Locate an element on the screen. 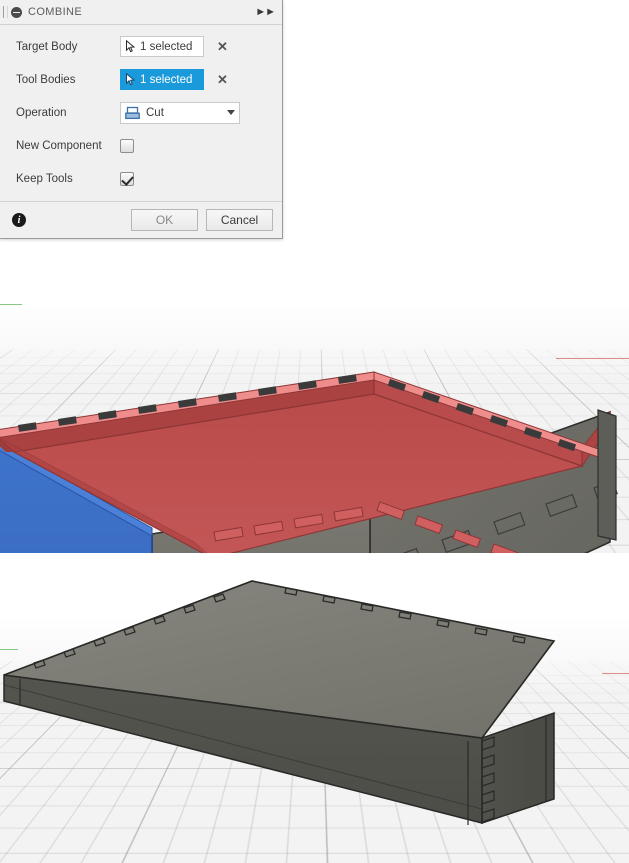  operation-value: Cut is located at coordinates (155, 112).